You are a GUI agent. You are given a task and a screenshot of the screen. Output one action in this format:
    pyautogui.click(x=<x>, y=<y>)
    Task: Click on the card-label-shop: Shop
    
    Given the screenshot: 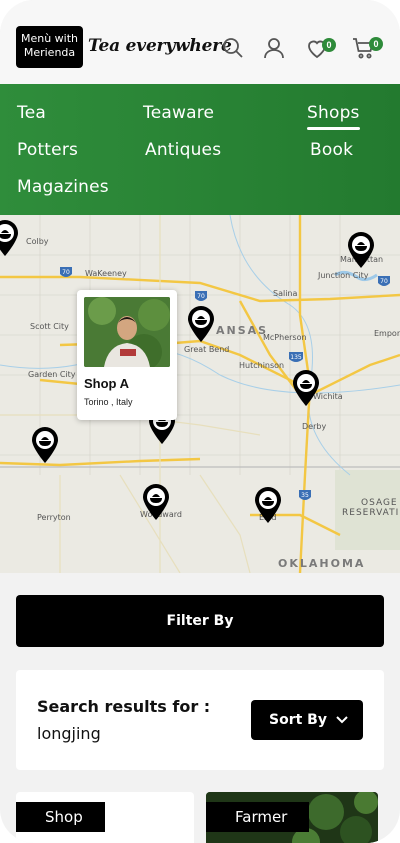 What is the action you would take?
    pyautogui.click(x=60, y=817)
    